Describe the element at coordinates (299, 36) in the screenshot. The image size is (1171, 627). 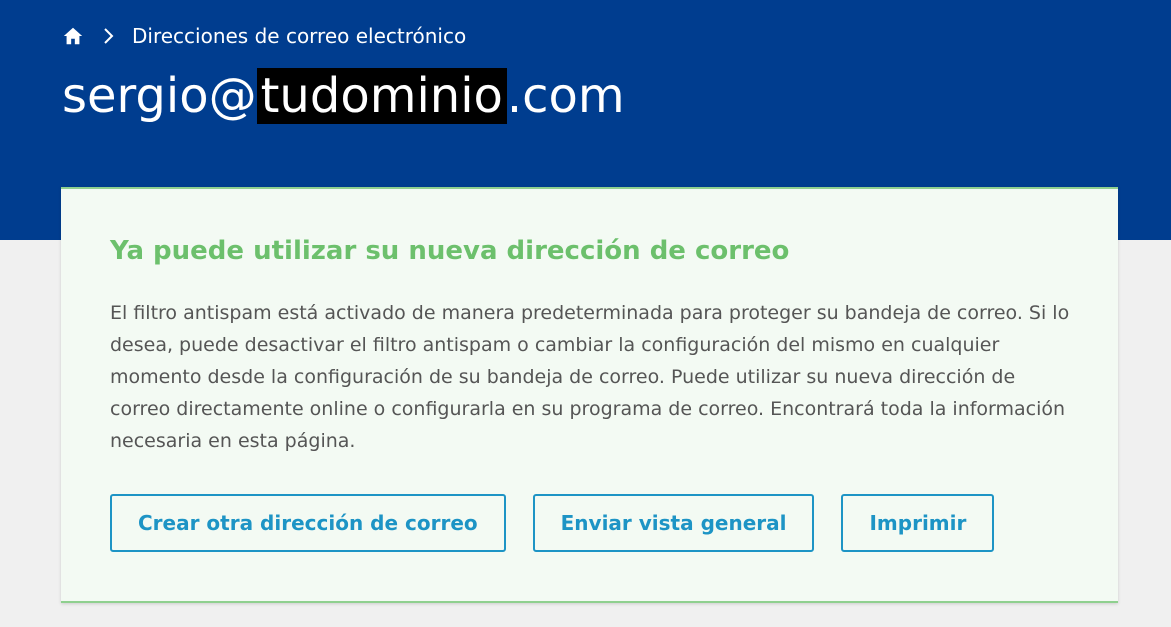
I see `breadcrumb-current: Direcciones de correo electrónico` at that location.